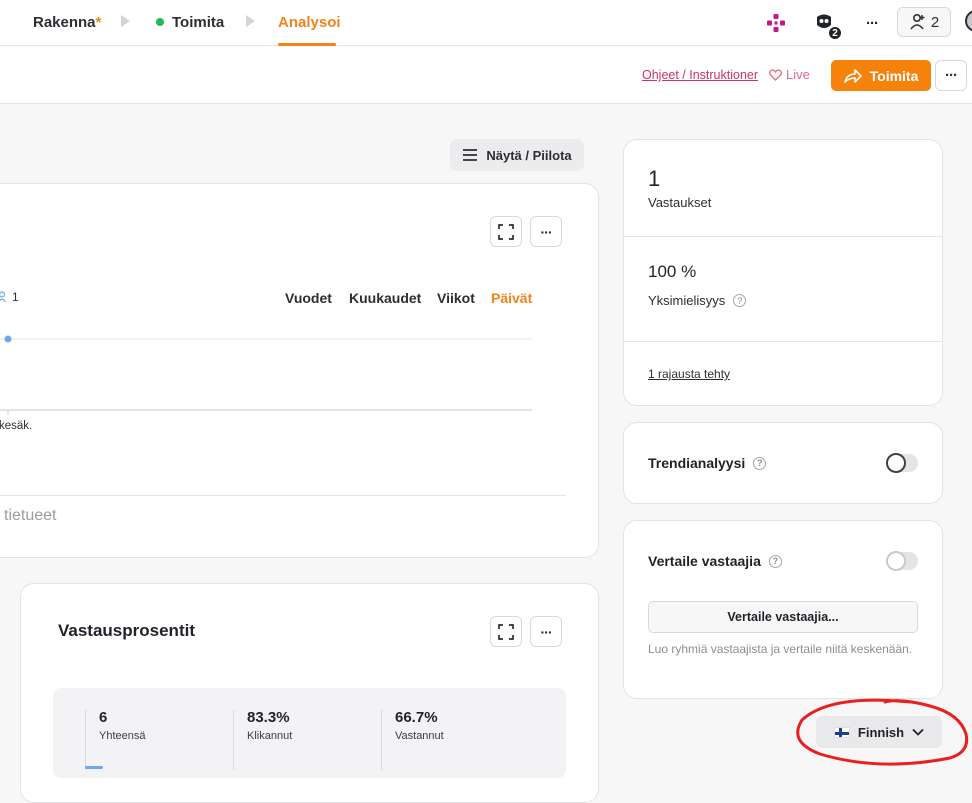  I want to click on share-arrow-icon, so click(852, 75).